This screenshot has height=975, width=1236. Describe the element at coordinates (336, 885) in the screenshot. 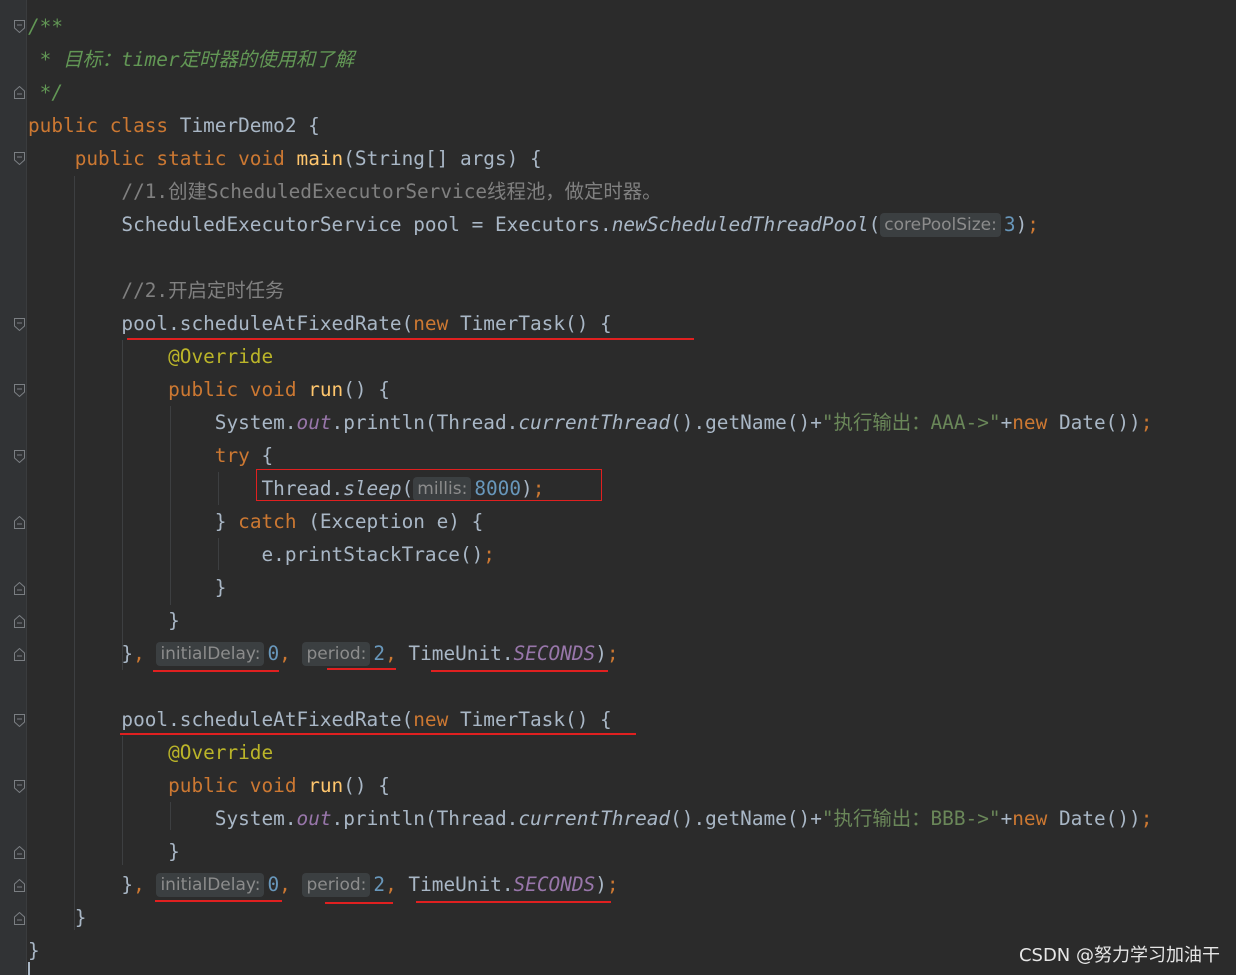

I see `parameter-hint: period:` at that location.